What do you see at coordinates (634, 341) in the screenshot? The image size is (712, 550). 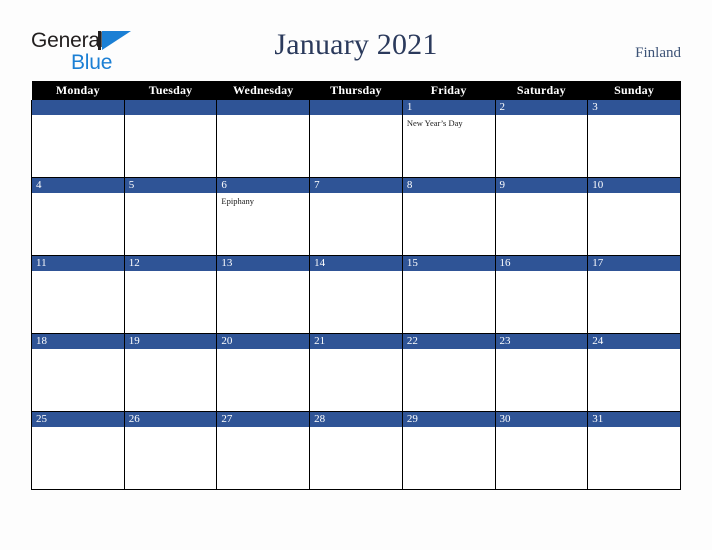 I see `day-number: 24` at bounding box center [634, 341].